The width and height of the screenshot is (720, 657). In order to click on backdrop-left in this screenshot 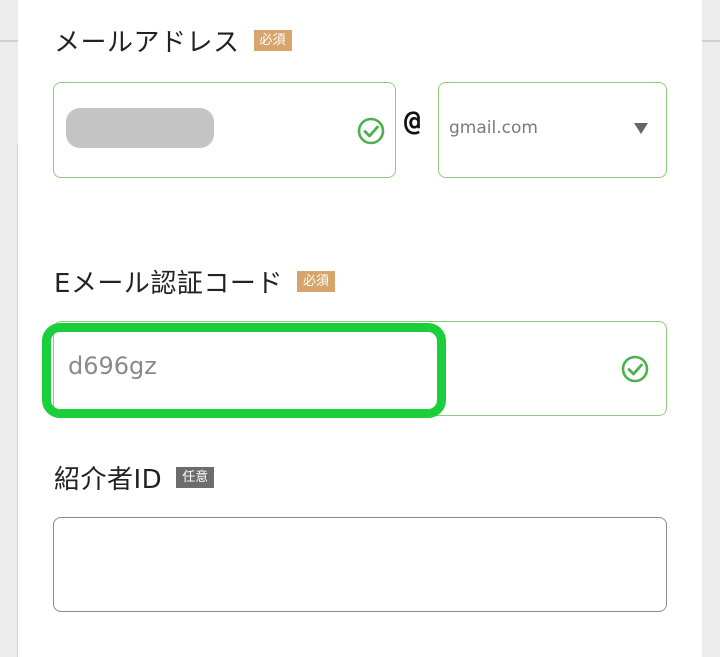, I will do `click(9, 328)`.